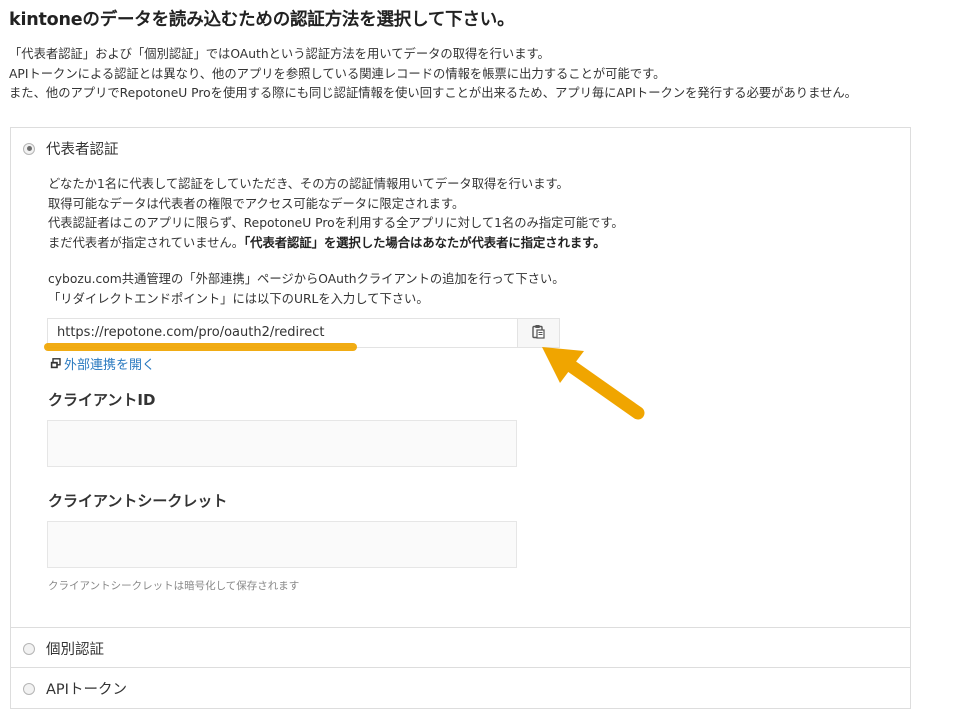 This screenshot has height=723, width=960. Describe the element at coordinates (282, 544) in the screenshot. I see `client-secret-input` at that location.